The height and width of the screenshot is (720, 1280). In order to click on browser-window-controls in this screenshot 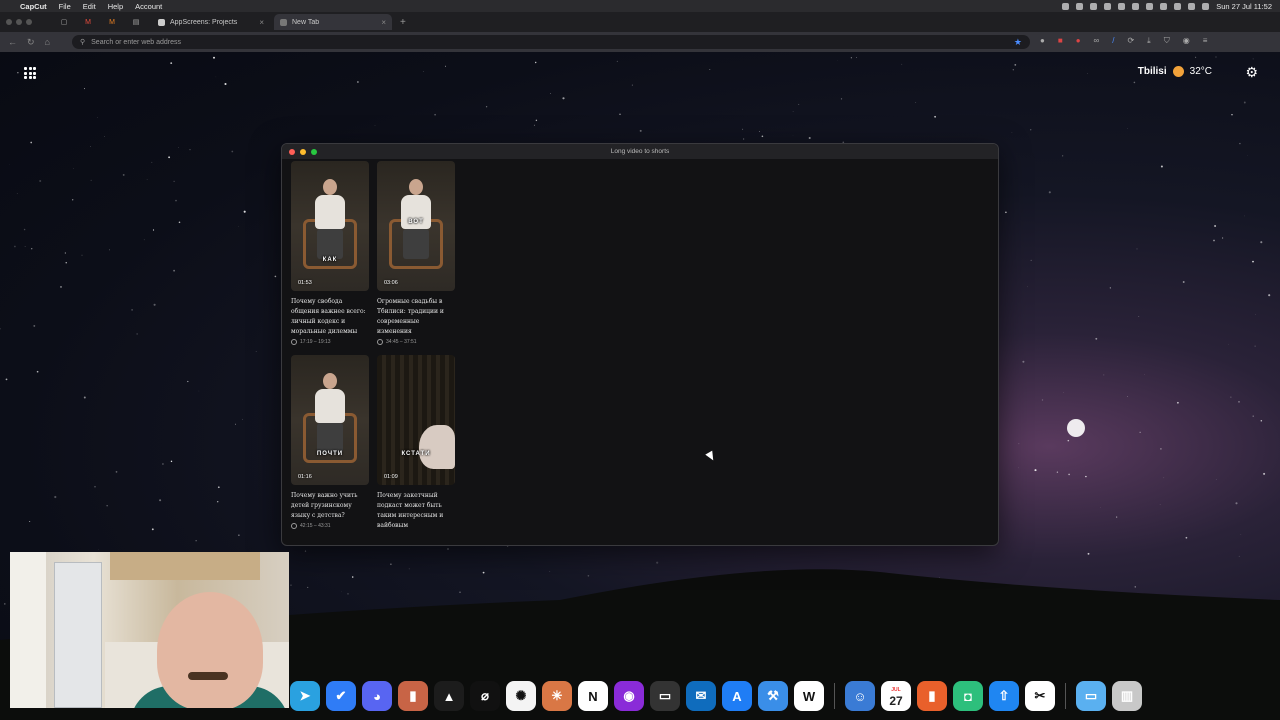, I will do `click(19, 22)`.